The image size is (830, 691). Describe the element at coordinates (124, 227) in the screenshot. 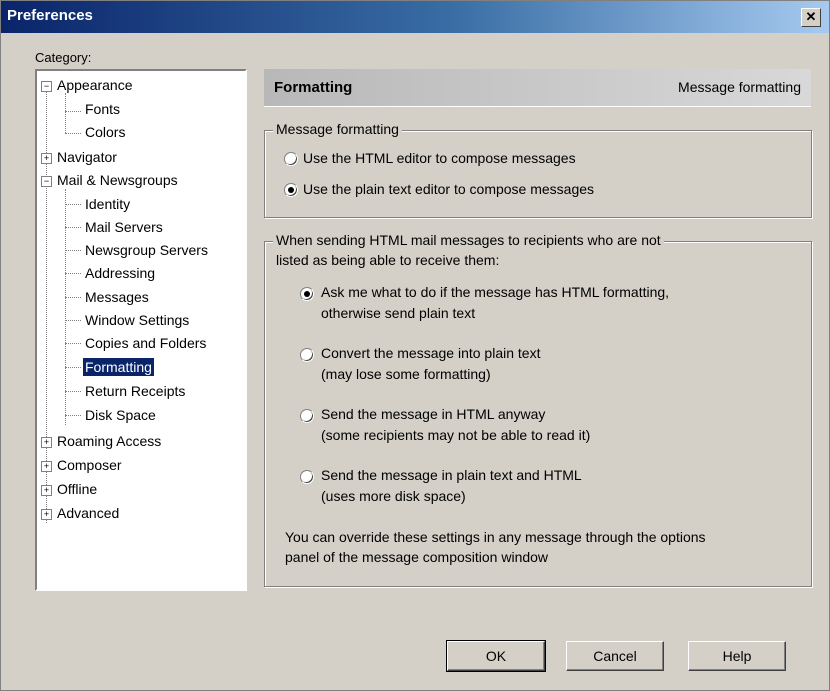

I see `tree-item-mail-servers: Mail Servers` at that location.